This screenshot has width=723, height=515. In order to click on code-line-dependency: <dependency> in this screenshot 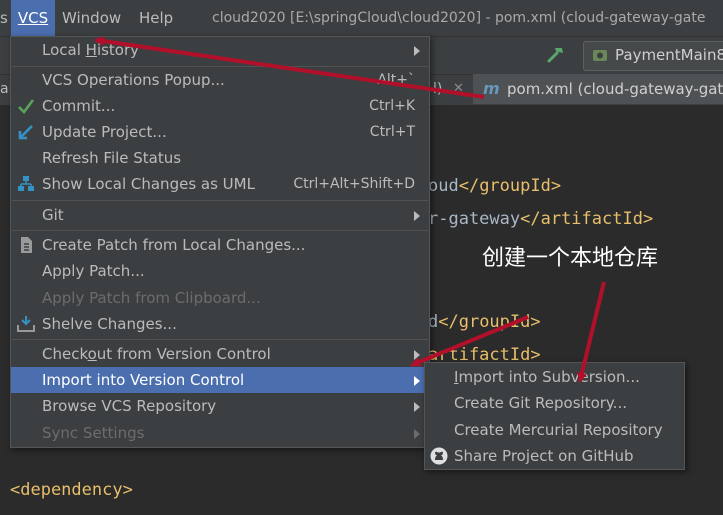, I will do `click(71, 490)`.